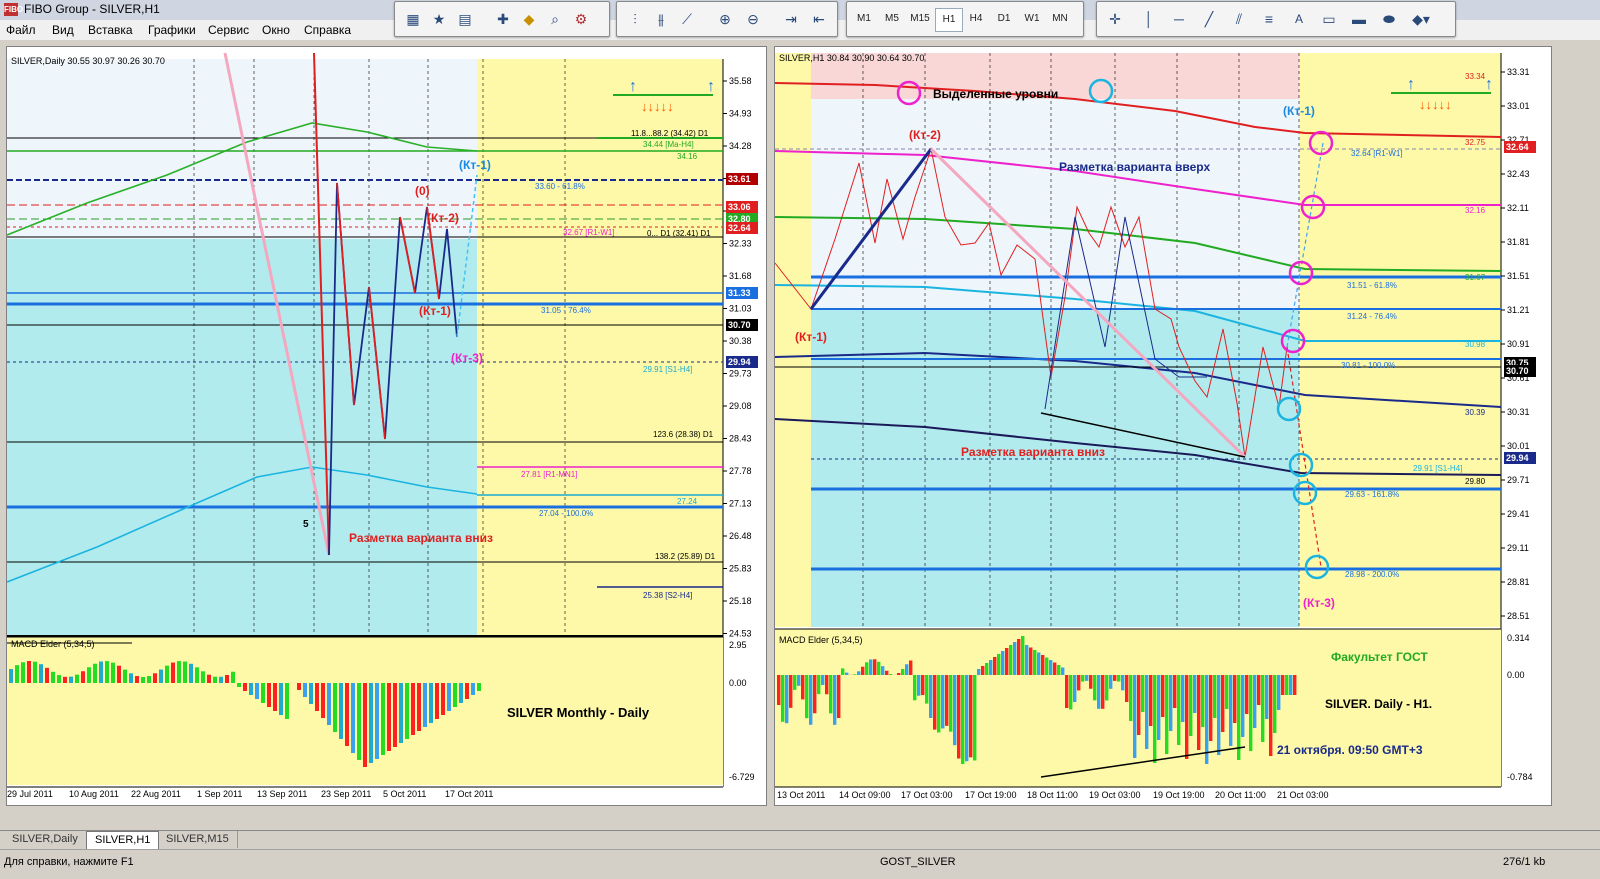 The width and height of the screenshot is (1600, 879). I want to click on menu-window: Окно, so click(276, 30).